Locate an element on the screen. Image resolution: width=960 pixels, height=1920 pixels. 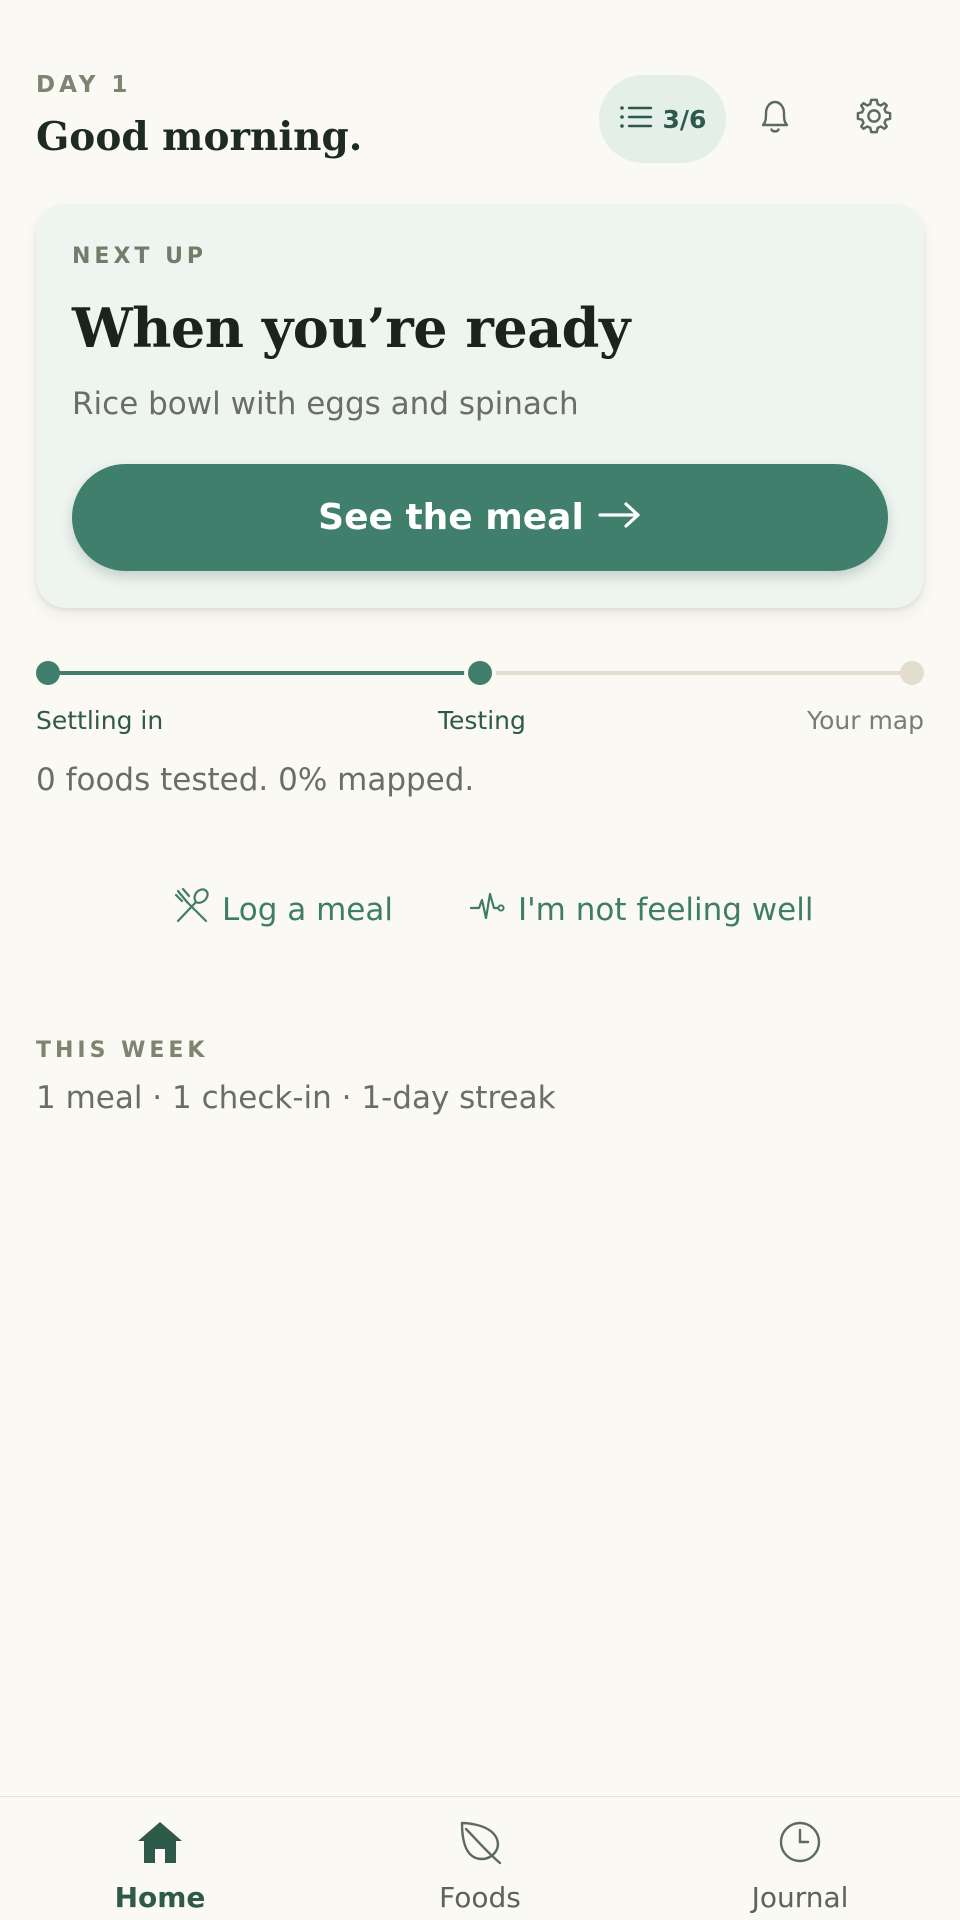
checklist-progress-button: 3/6 is located at coordinates (662, 119).